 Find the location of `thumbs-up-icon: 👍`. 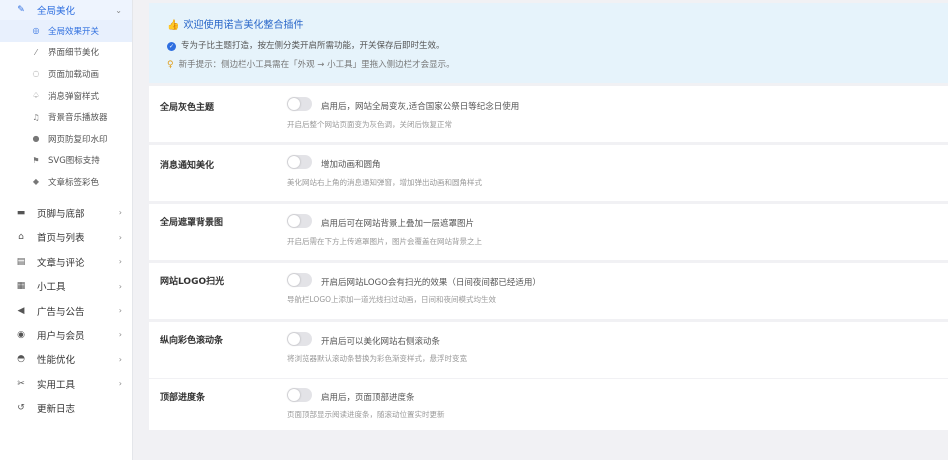

thumbs-up-icon: 👍 is located at coordinates (173, 25).